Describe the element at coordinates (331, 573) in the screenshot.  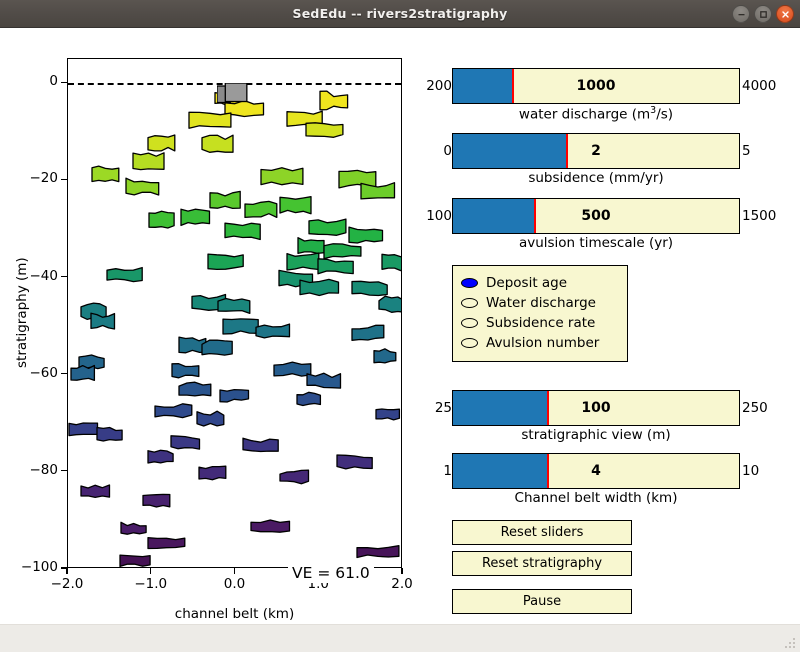
I see `vertical-exaggeration-annotation: VE = 61.0` at that location.